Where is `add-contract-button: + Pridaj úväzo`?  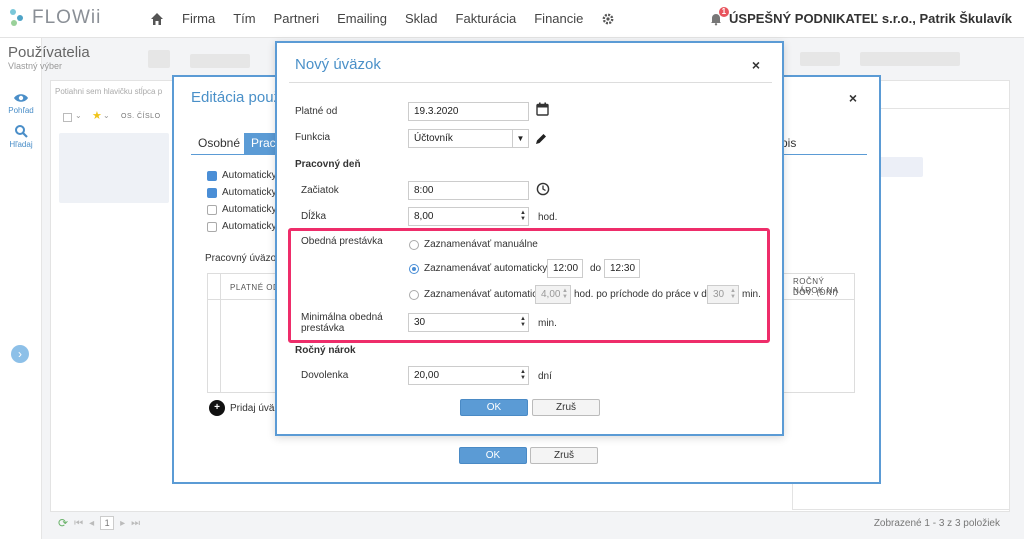
add-contract-button: + Pridaj úväzo is located at coordinates (247, 408).